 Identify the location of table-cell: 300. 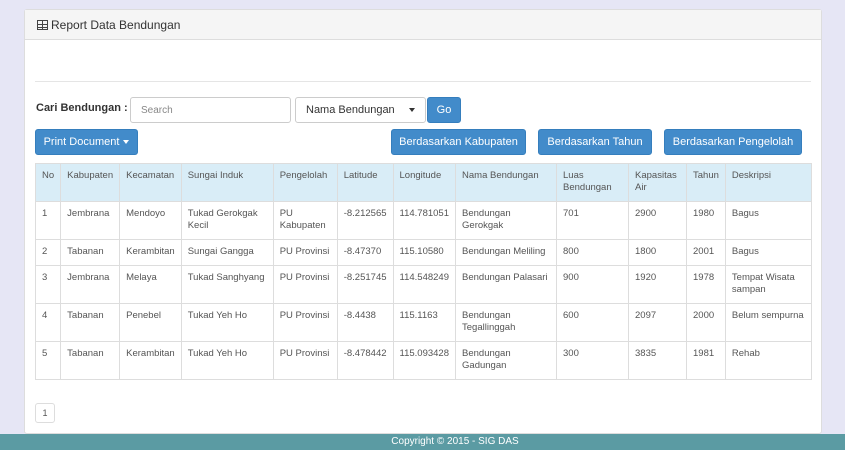
(593, 360).